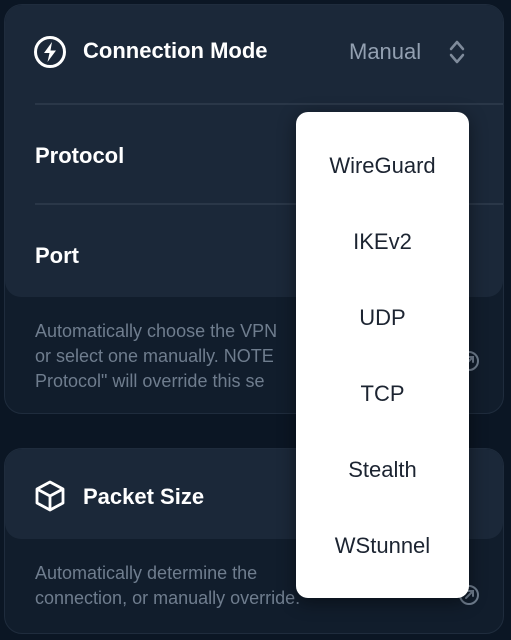 This screenshot has width=511, height=640. Describe the element at coordinates (156, 331) in the screenshot. I see `description-line: Automatically choose the VPN` at that location.